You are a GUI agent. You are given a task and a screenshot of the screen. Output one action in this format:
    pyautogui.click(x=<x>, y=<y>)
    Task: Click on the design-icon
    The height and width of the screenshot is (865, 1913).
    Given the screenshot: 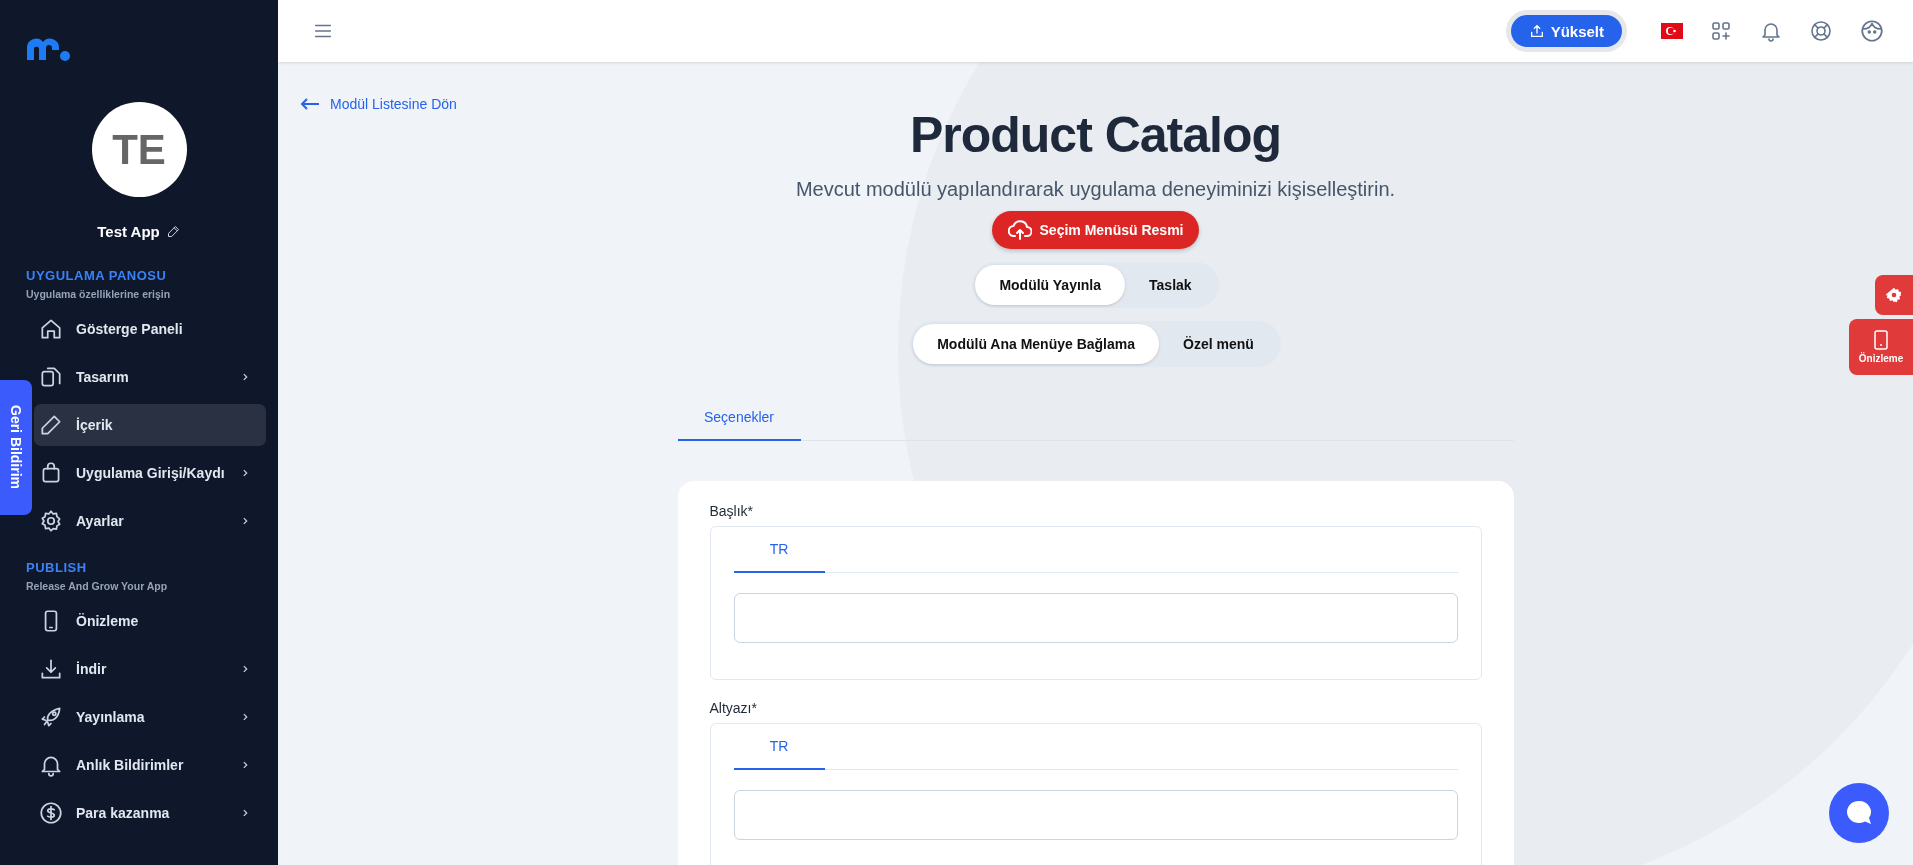 What is the action you would take?
    pyautogui.click(x=51, y=377)
    